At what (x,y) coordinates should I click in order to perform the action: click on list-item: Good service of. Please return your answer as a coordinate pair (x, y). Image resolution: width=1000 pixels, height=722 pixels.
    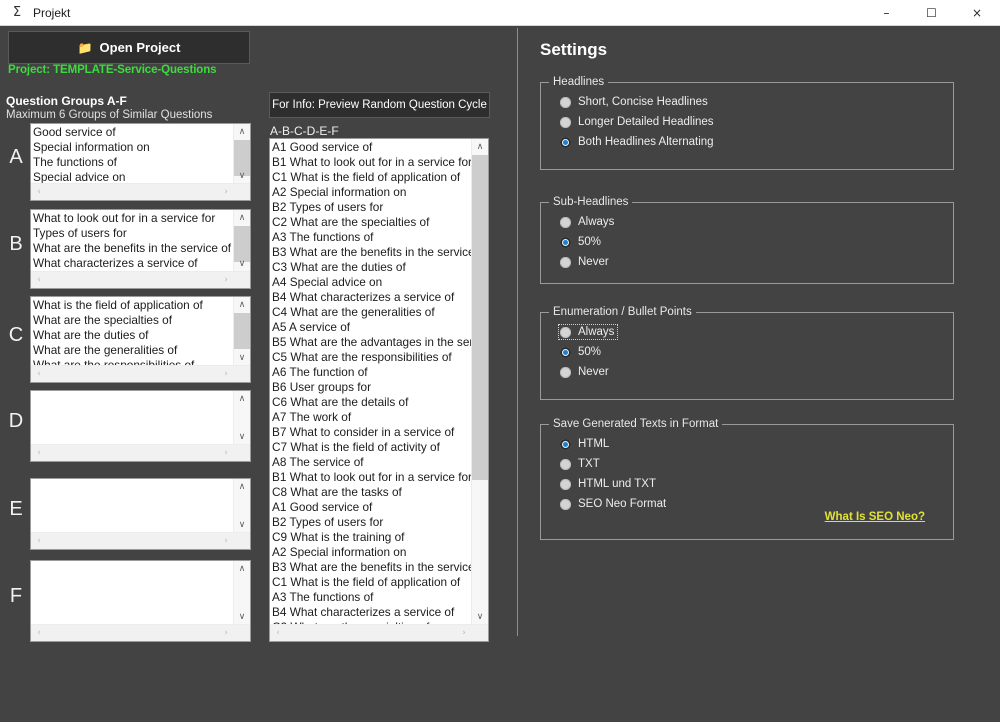
    Looking at the image, I should click on (133, 132).